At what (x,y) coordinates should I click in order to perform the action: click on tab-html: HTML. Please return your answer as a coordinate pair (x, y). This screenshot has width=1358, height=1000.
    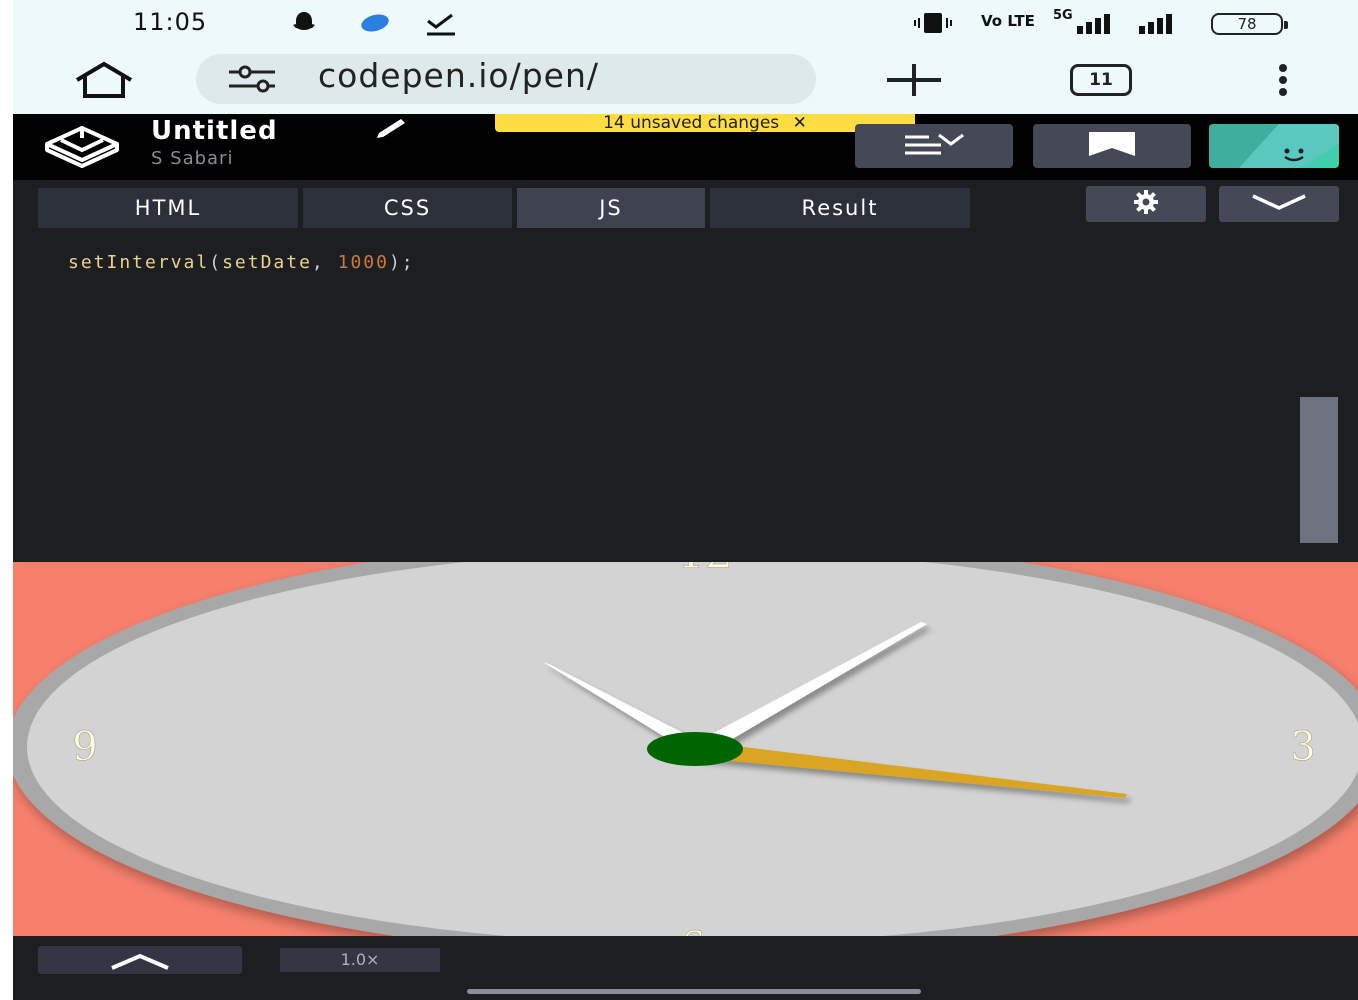
    Looking at the image, I should click on (168, 208).